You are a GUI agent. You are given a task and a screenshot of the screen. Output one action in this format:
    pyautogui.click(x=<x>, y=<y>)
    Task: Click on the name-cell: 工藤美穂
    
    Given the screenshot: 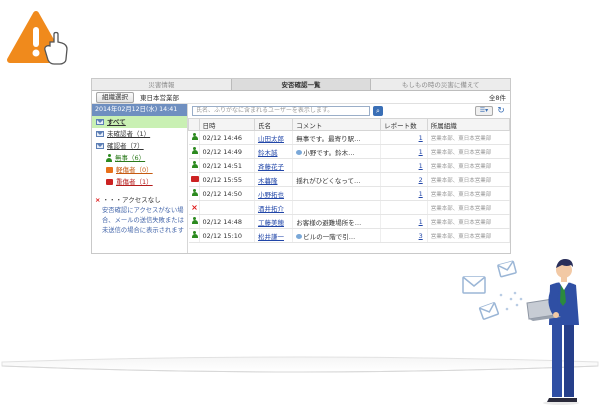 What is the action you would take?
    pyautogui.click(x=274, y=221)
    